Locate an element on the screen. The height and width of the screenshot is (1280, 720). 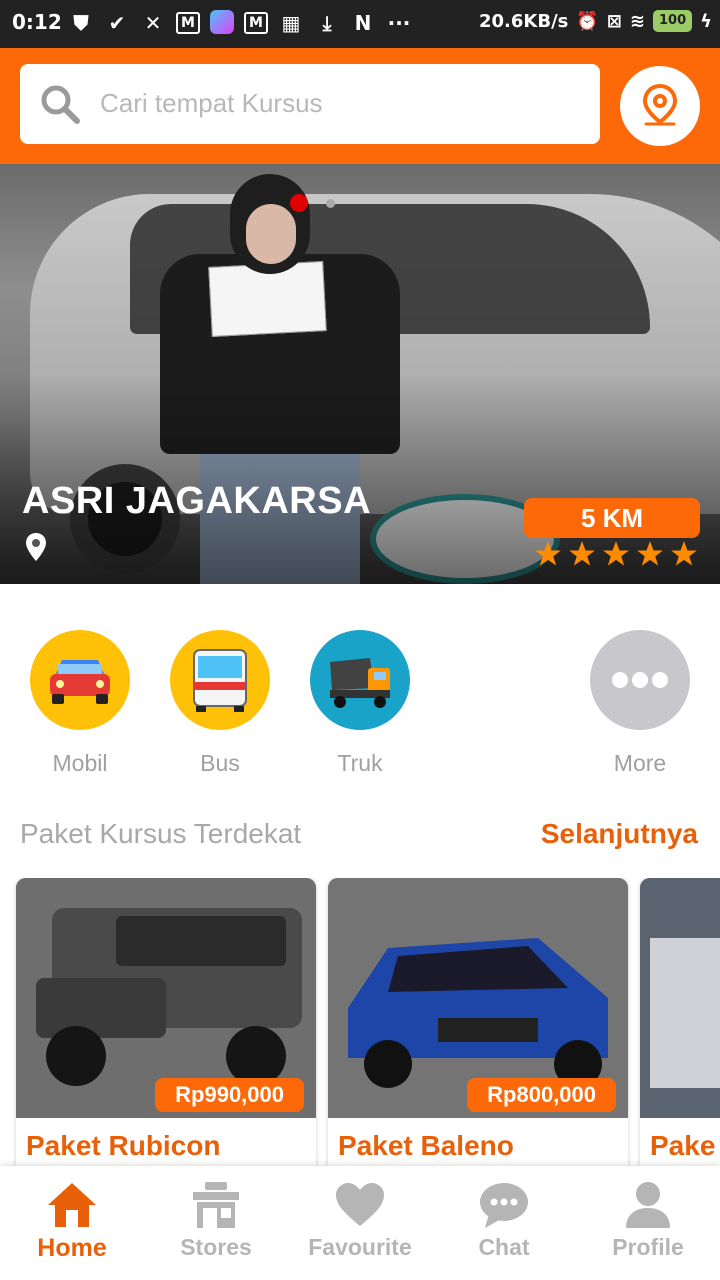
carousel-indicator-active is located at coordinates (299, 203).